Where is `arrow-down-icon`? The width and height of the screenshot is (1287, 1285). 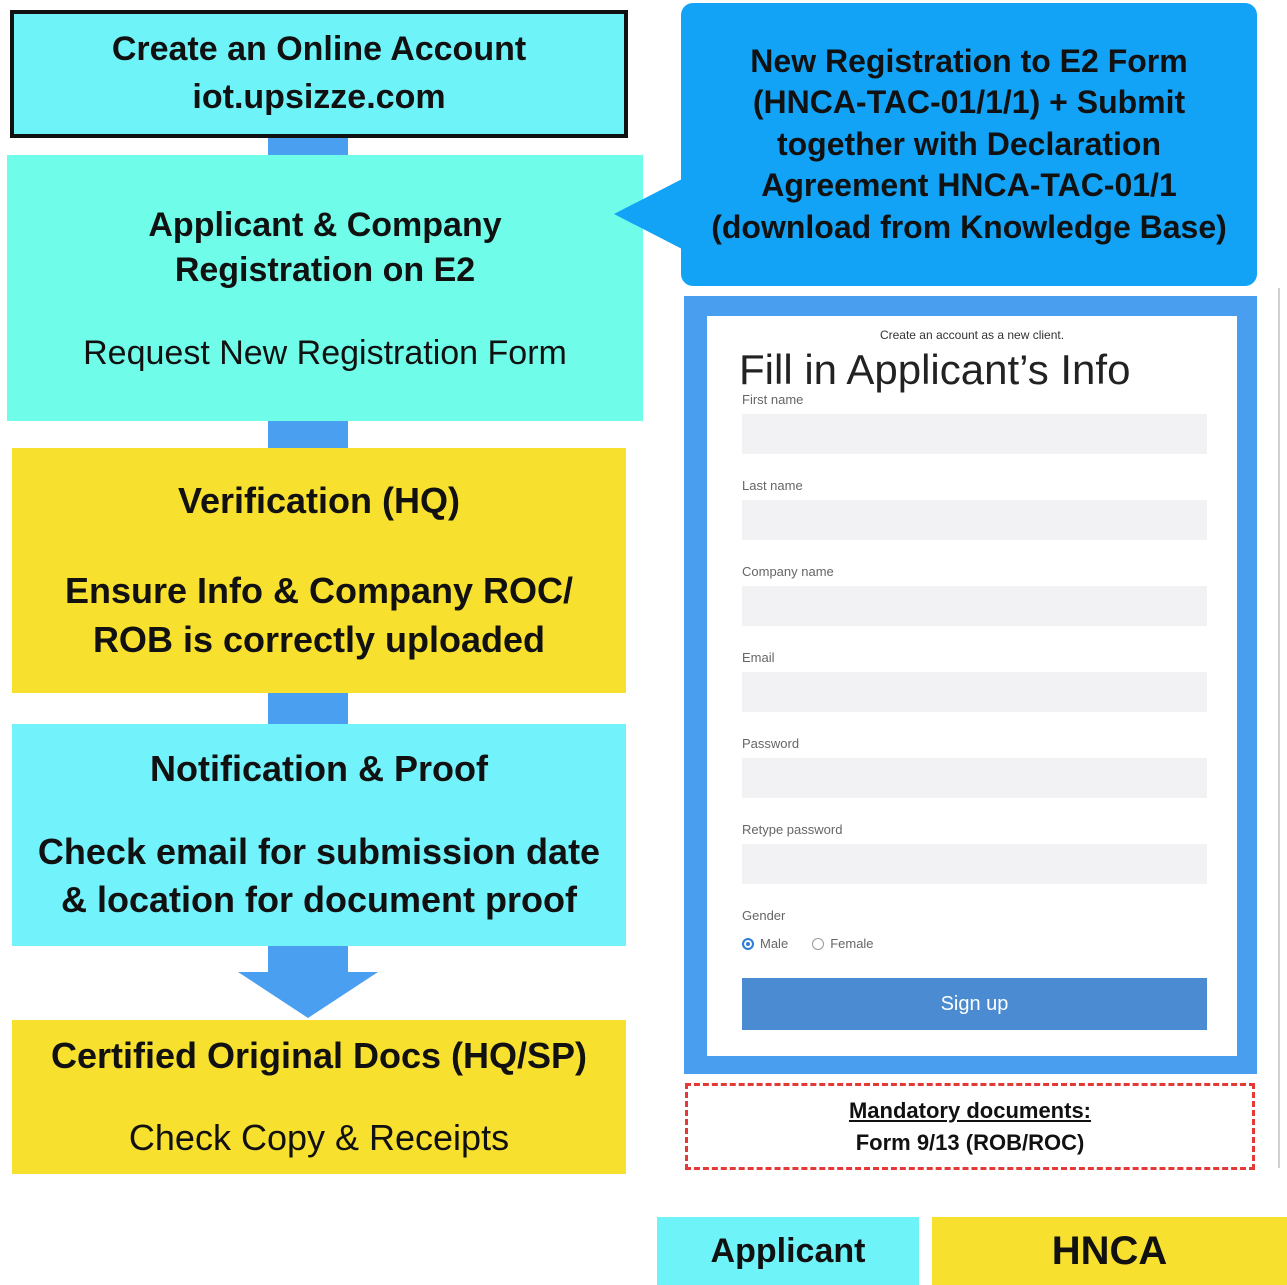
arrow-down-icon is located at coordinates (308, 995).